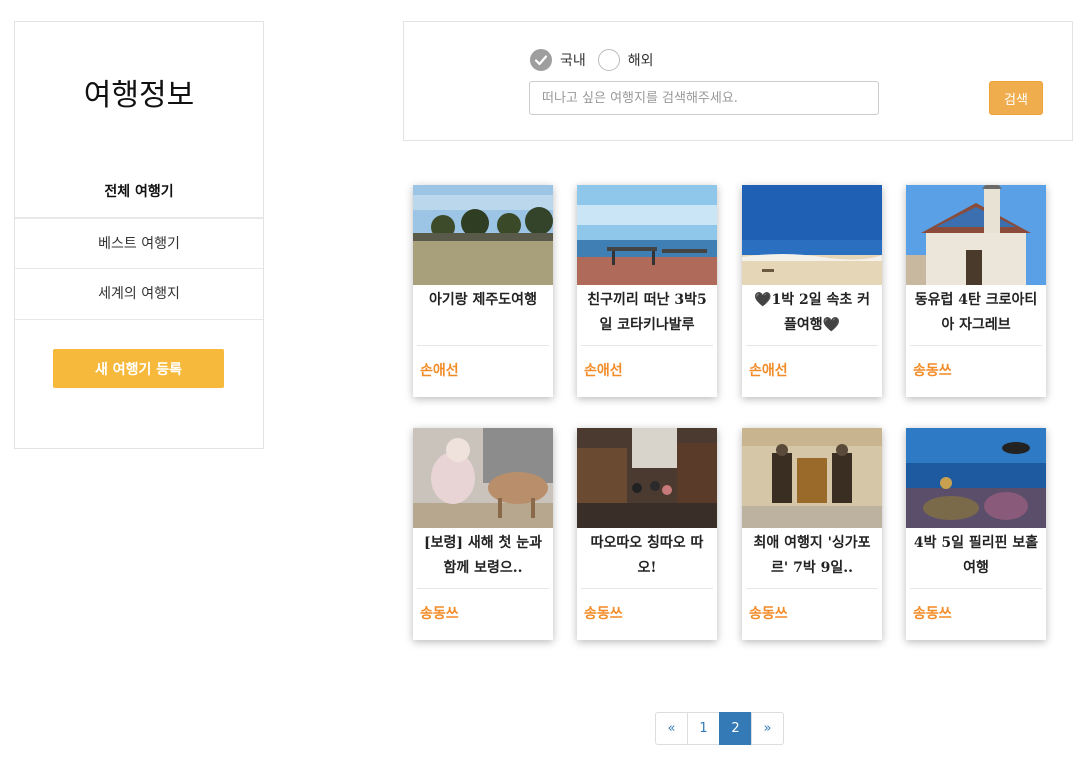 This screenshot has height=762, width=1090. I want to click on travelogue-card: 따오따오 칭따오 따오! 송동쓰, so click(647, 534).